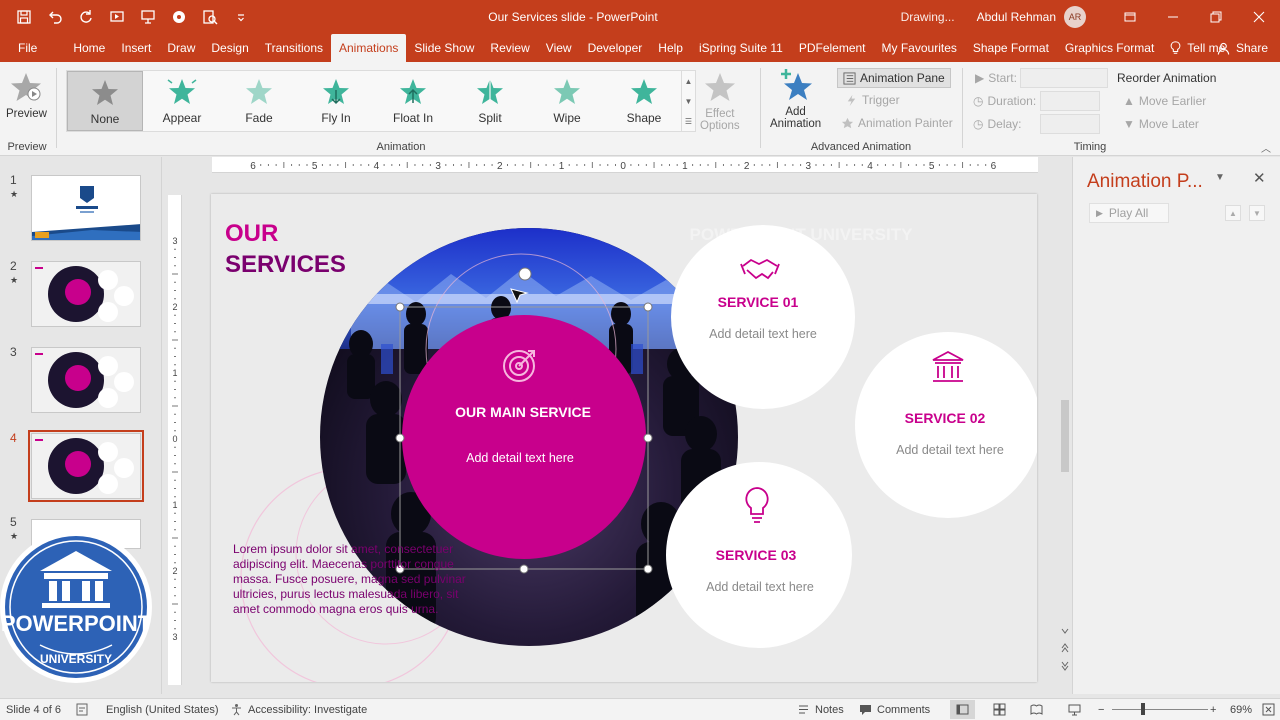  Describe the element at coordinates (1129, 213) in the screenshot. I see `play-all-button: ▶ Play All` at that location.